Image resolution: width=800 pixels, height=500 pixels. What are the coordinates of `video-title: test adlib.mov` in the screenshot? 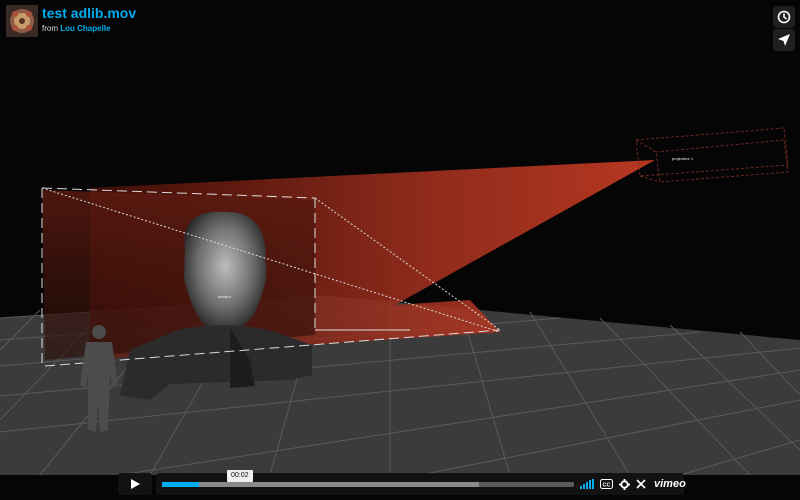 It's located at (89, 13).